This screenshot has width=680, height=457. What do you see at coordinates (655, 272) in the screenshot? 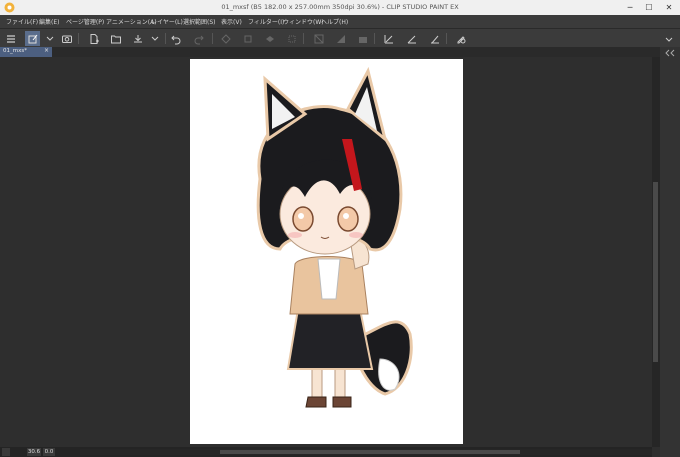
I see `vertical-scroll-thumb` at bounding box center [655, 272].